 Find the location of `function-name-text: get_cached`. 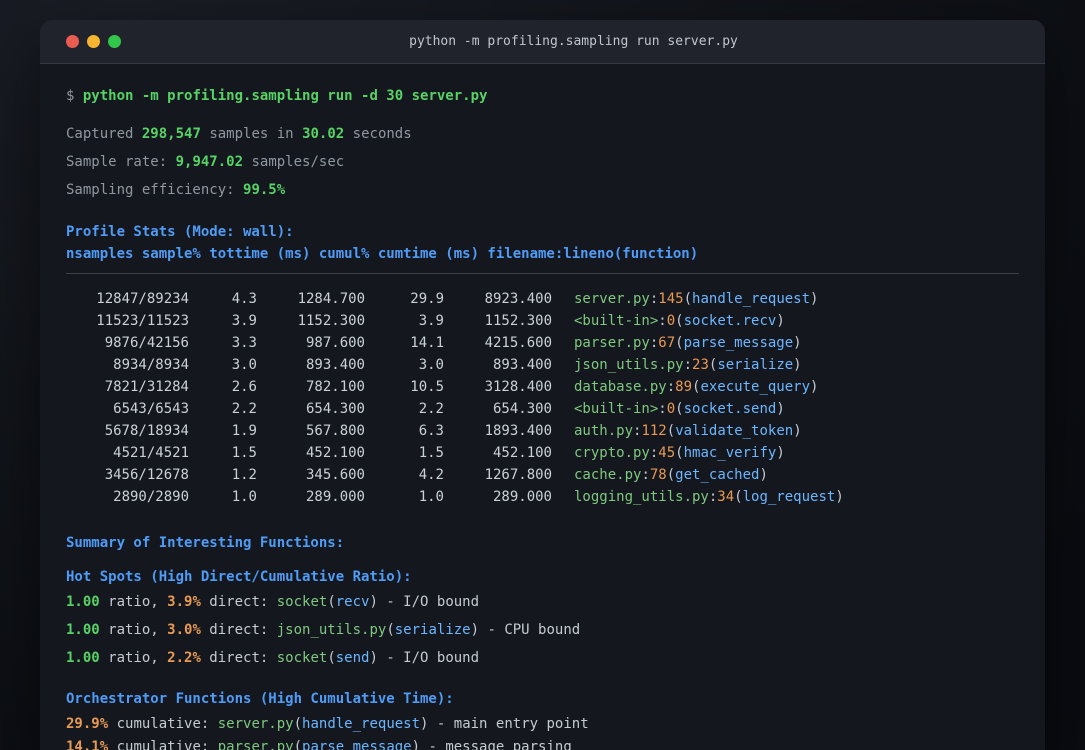

function-name-text: get_cached is located at coordinates (717, 475).